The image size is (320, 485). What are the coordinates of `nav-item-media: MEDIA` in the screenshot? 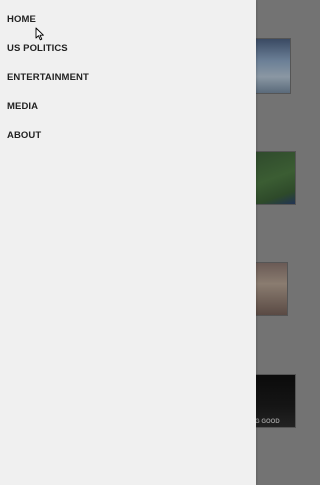 It's located at (128, 106).